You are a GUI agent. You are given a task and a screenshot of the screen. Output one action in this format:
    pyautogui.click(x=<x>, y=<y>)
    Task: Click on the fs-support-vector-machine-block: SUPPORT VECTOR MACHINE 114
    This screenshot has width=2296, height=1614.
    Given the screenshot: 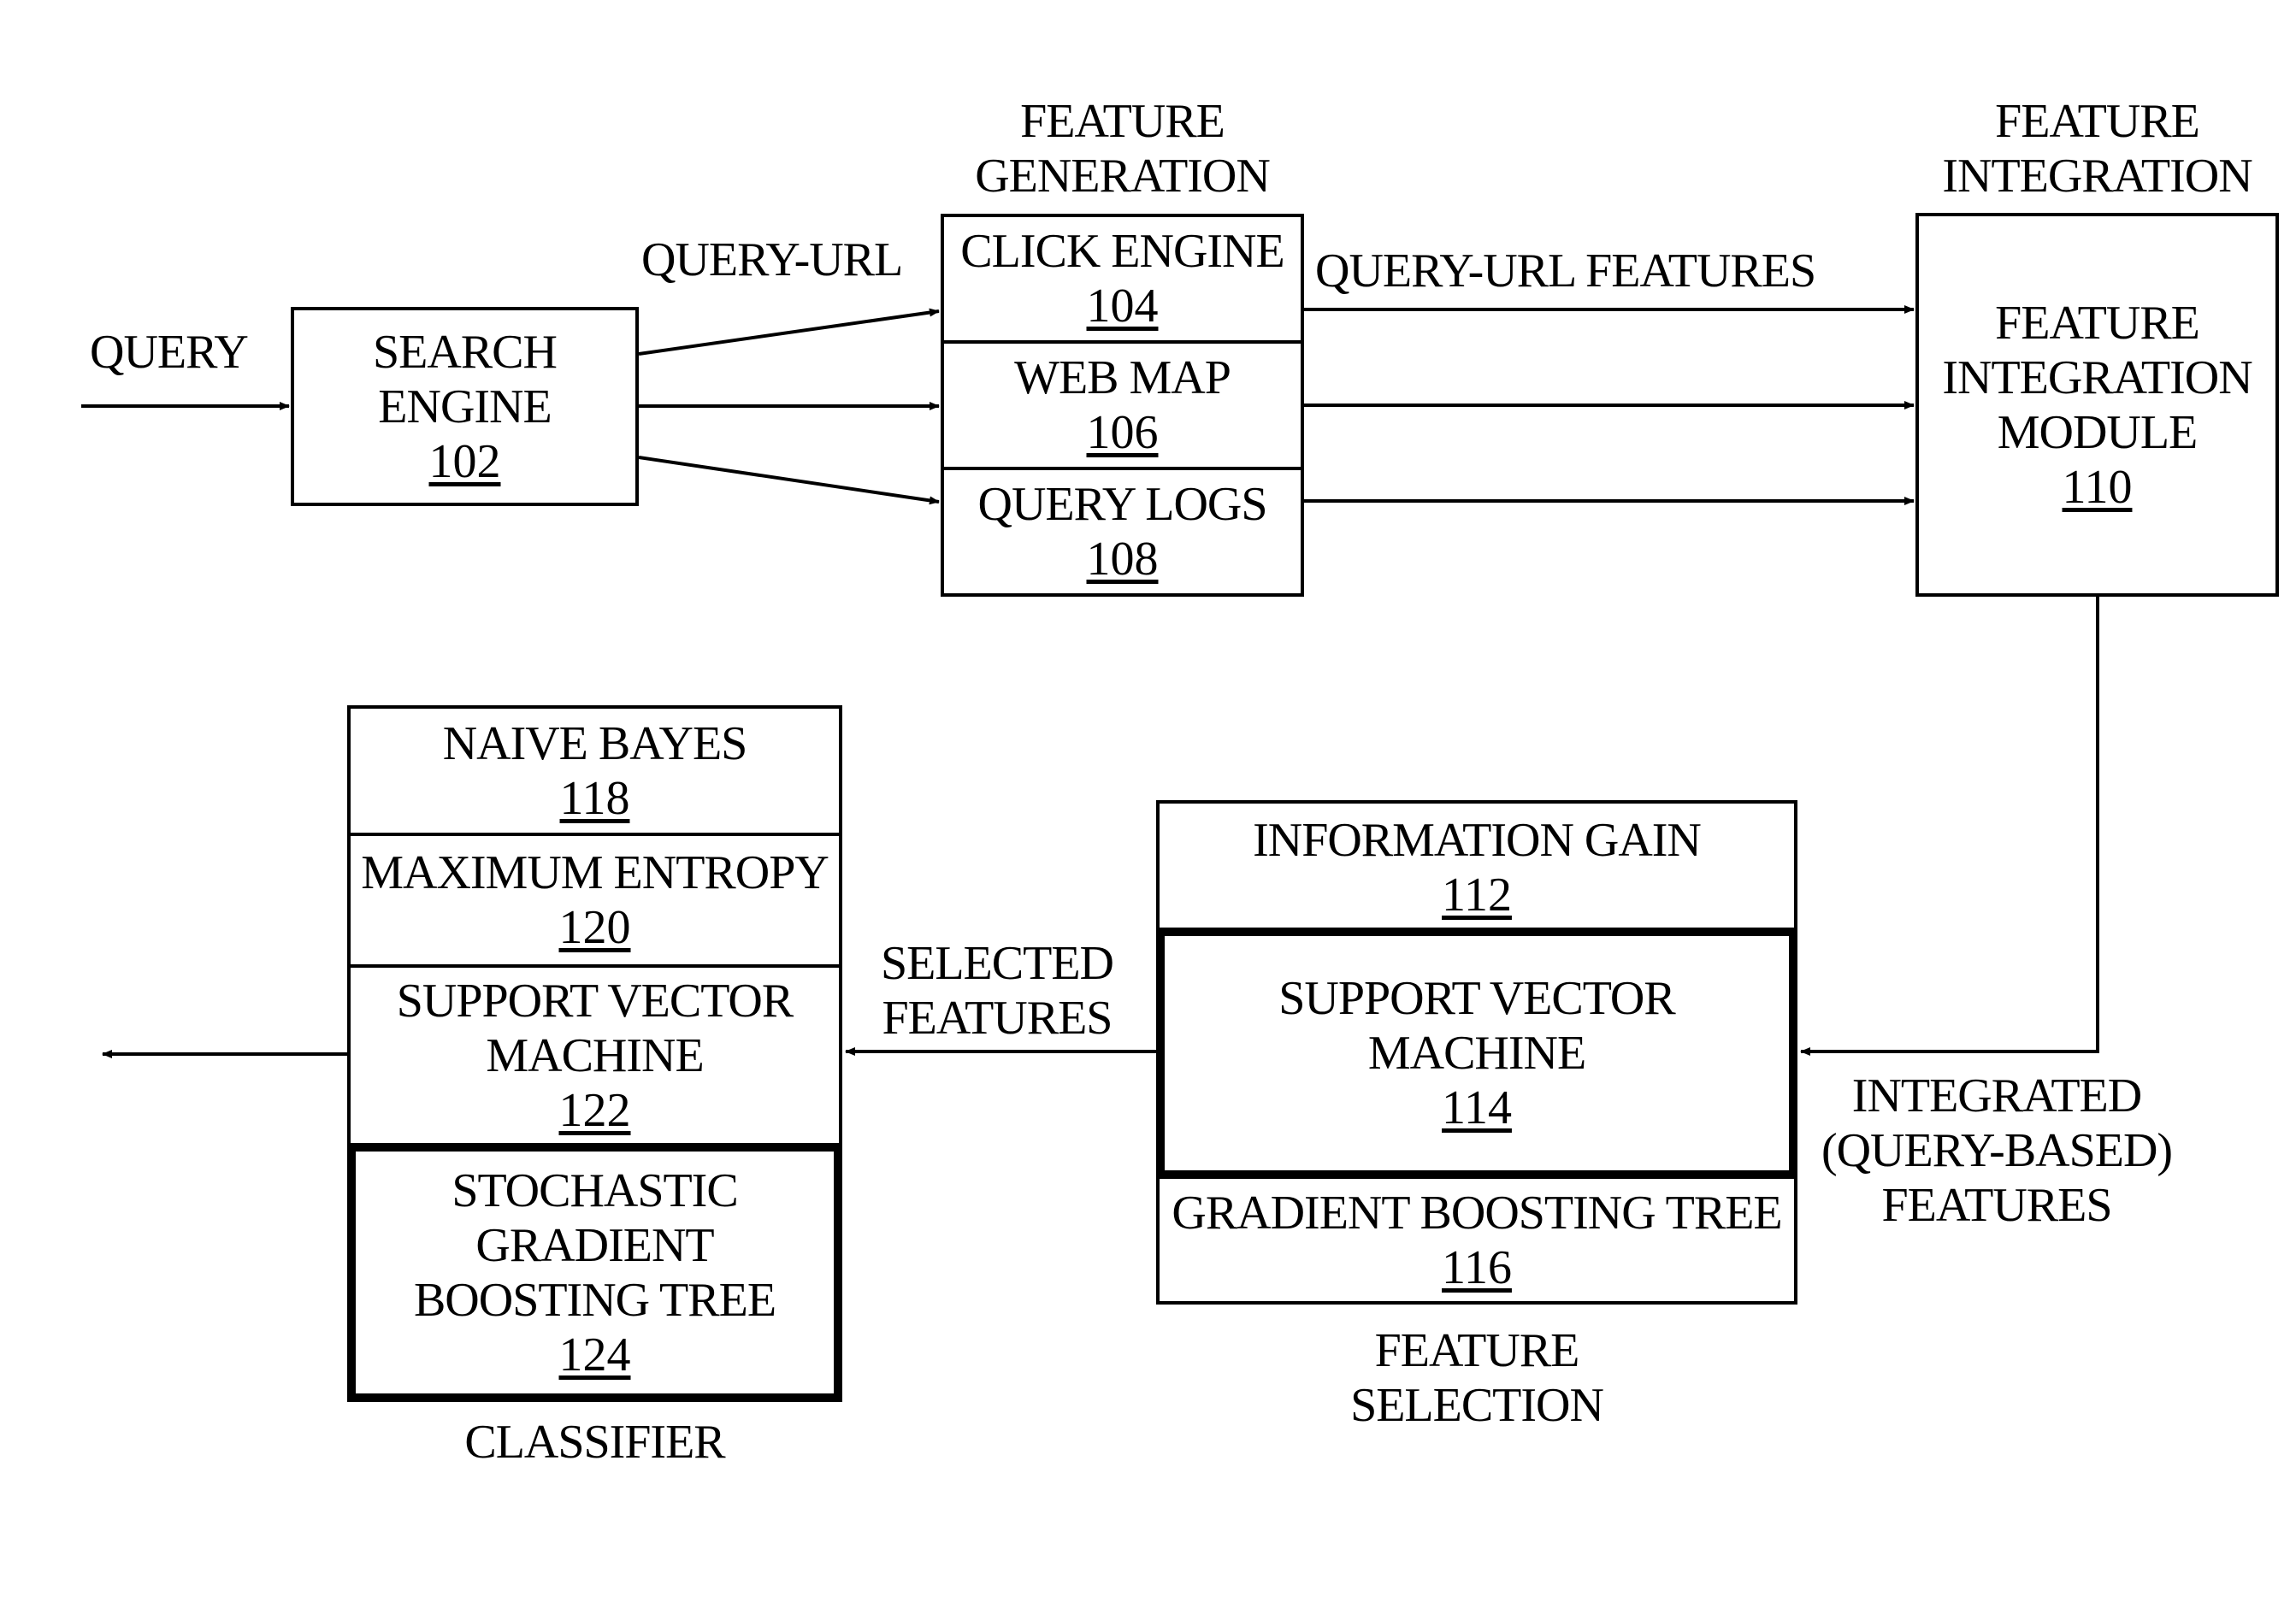 What is the action you would take?
    pyautogui.click(x=1476, y=1053)
    